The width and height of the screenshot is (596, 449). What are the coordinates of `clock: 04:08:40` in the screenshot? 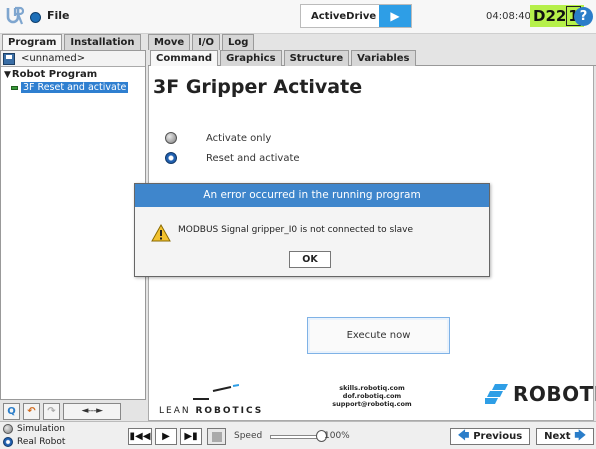 It's located at (508, 16).